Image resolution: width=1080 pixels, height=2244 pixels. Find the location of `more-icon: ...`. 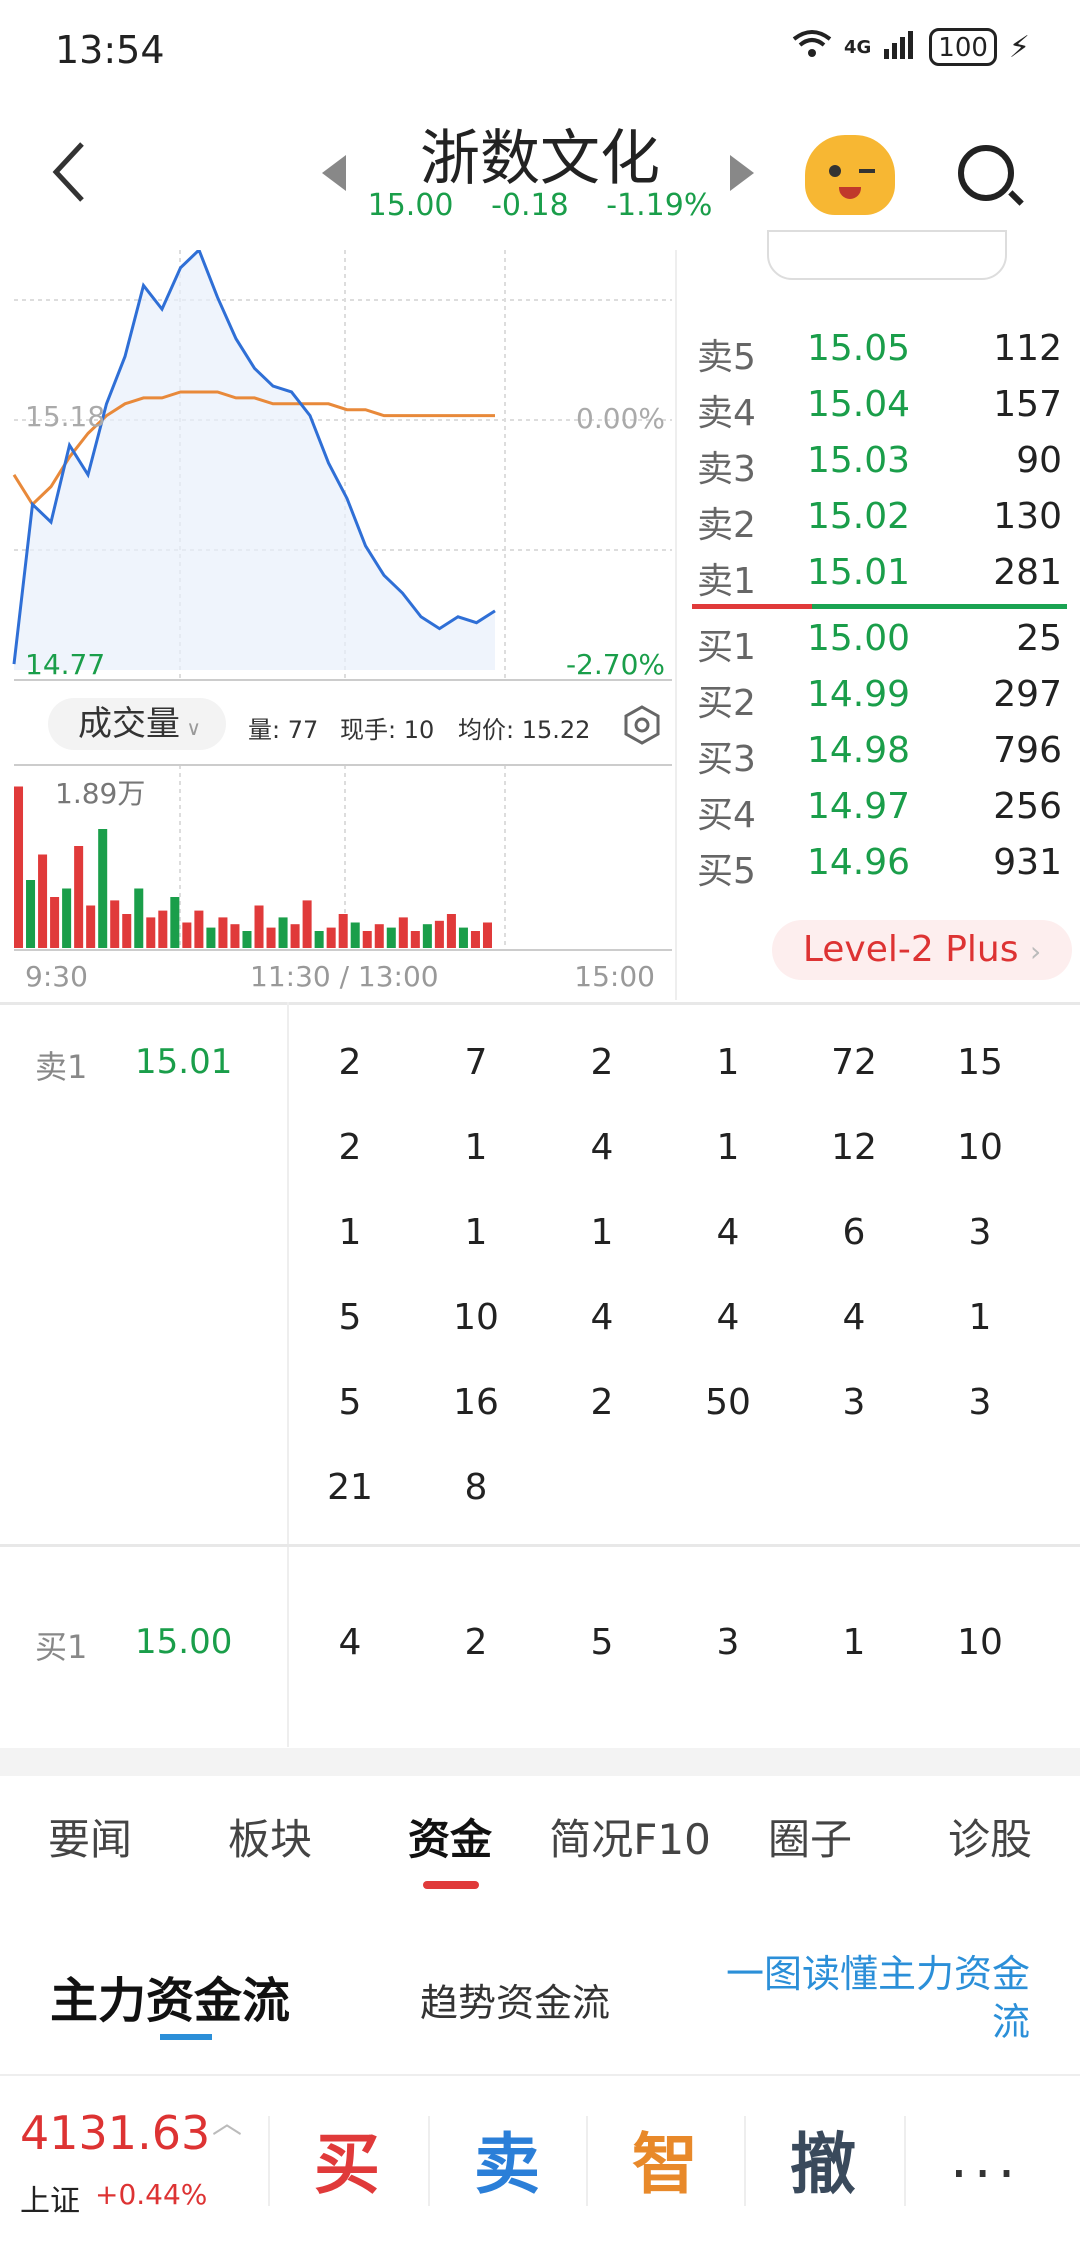

more-icon: ... is located at coordinates (985, 2158).